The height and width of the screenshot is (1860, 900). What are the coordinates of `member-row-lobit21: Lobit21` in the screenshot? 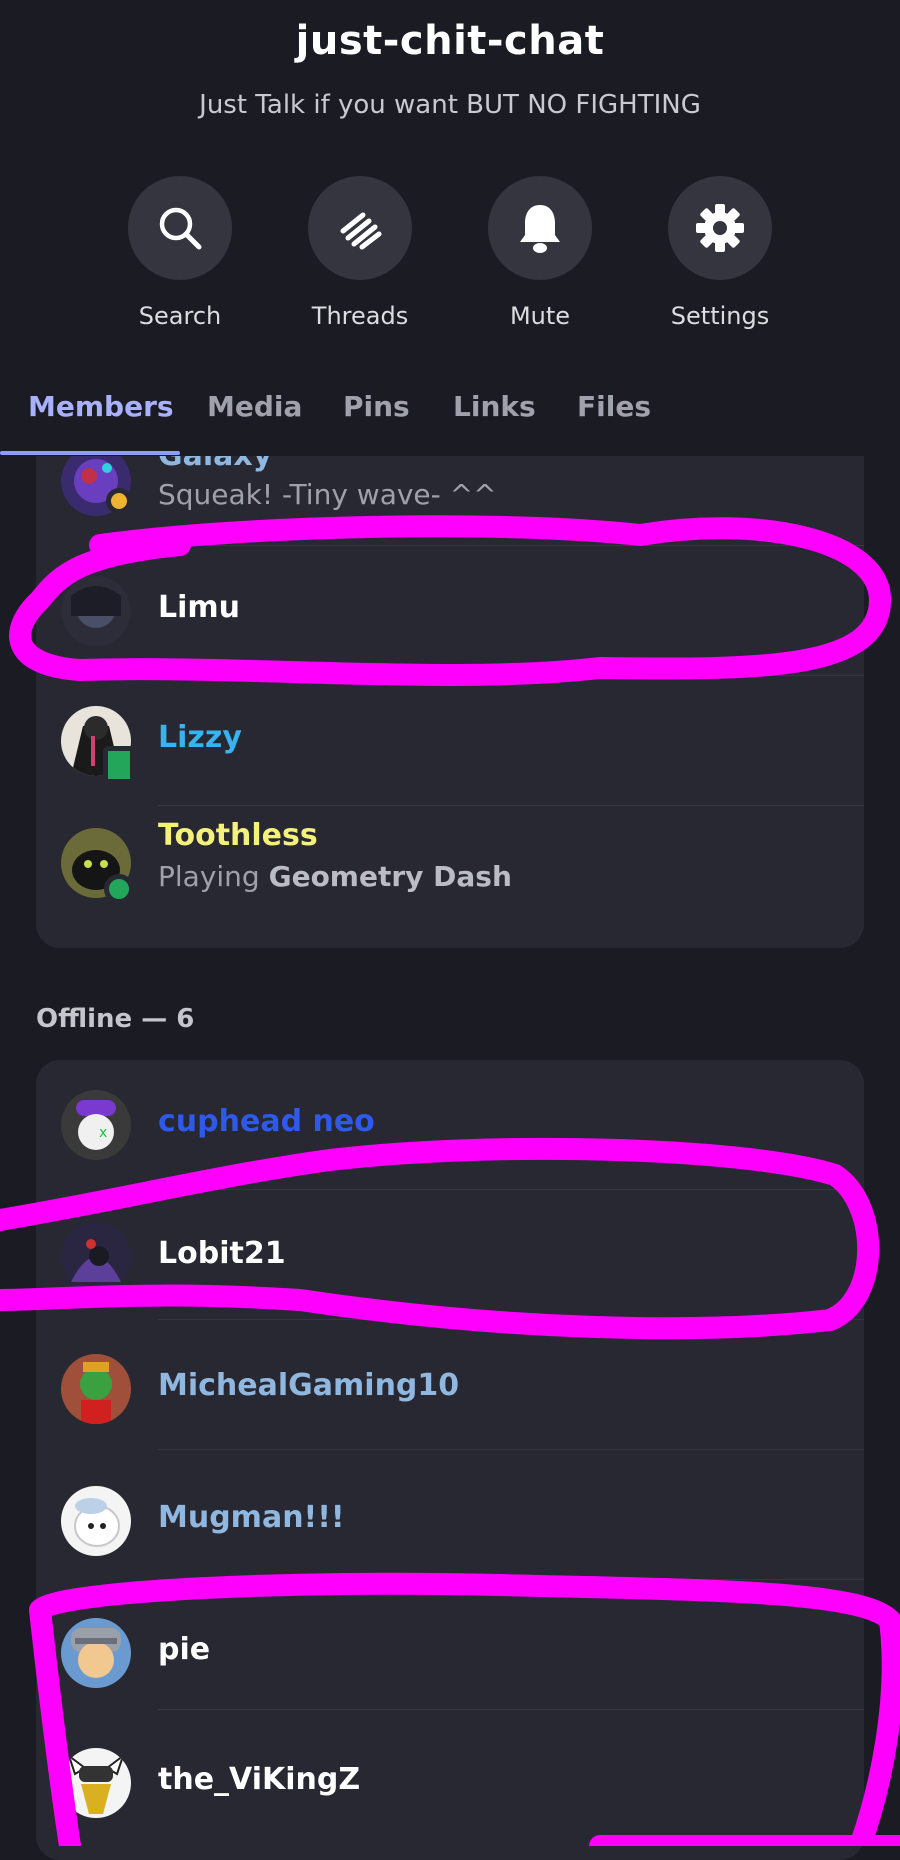 It's located at (450, 1255).